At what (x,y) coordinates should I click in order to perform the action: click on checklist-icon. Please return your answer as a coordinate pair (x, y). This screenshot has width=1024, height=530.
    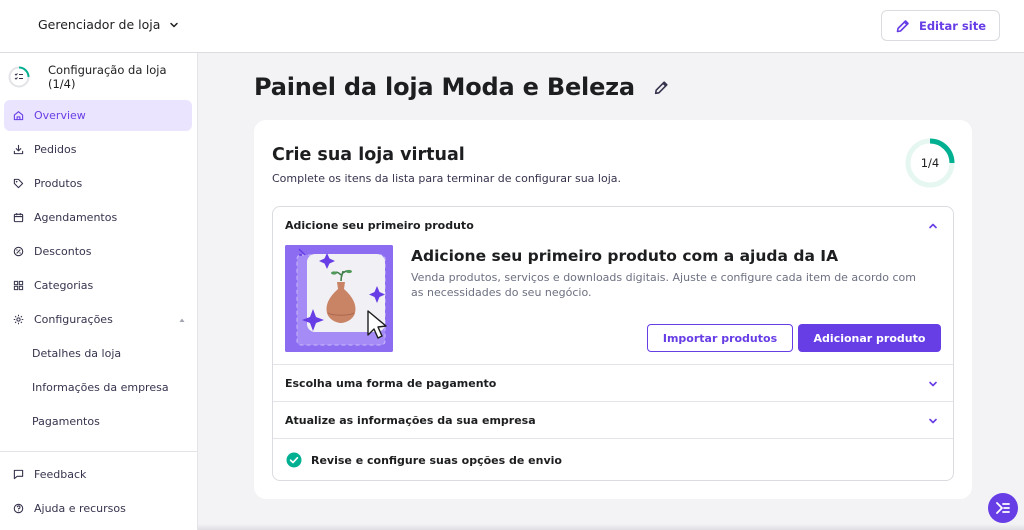
    Looking at the image, I should click on (19, 77).